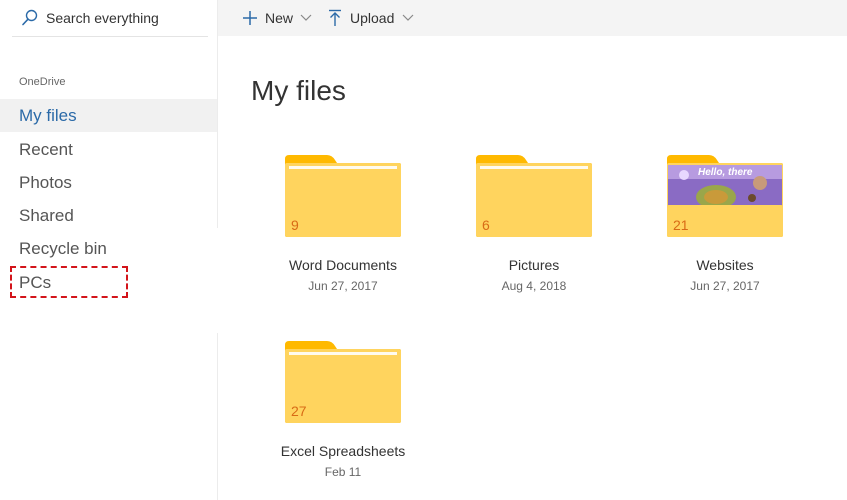 Image resolution: width=847 pixels, height=500 pixels. What do you see at coordinates (343, 451) in the screenshot?
I see `folder-name: Excel Spreadsheets` at bounding box center [343, 451].